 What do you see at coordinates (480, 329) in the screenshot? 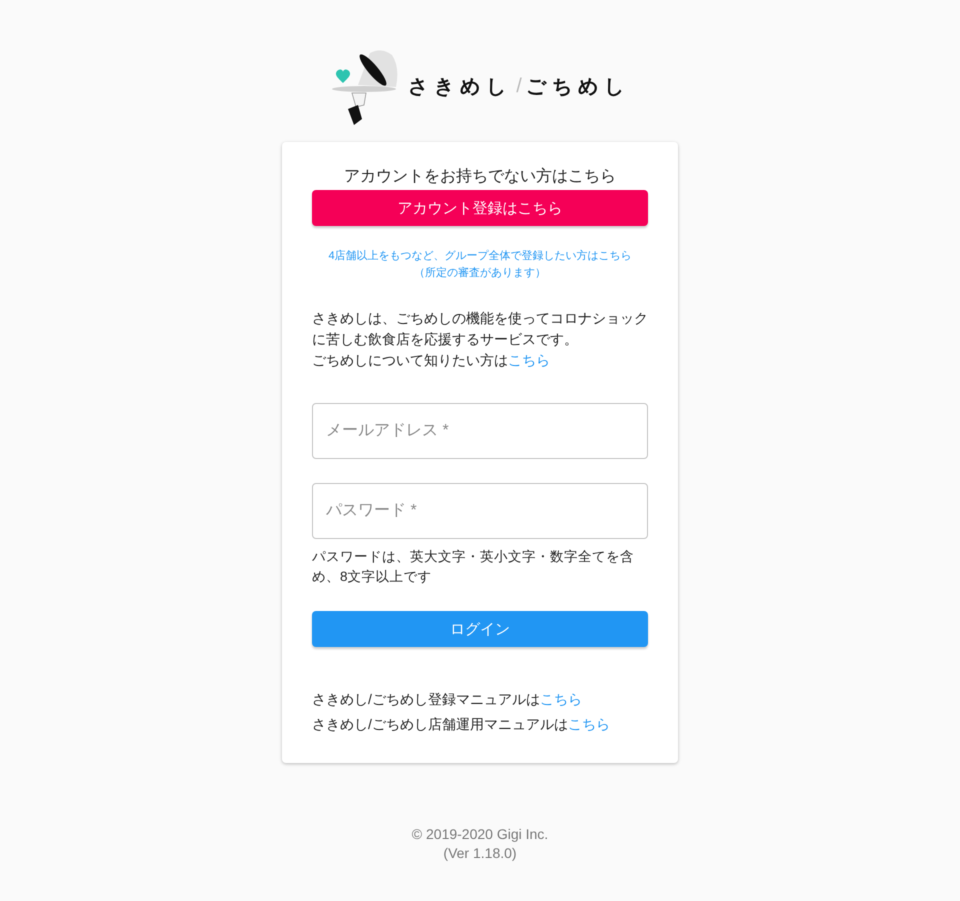
I see `intro-text: さきめしは、ごちめしの機能を使ってコロナショックに苦しむ飲食店を応援するサービスです。` at bounding box center [480, 329].